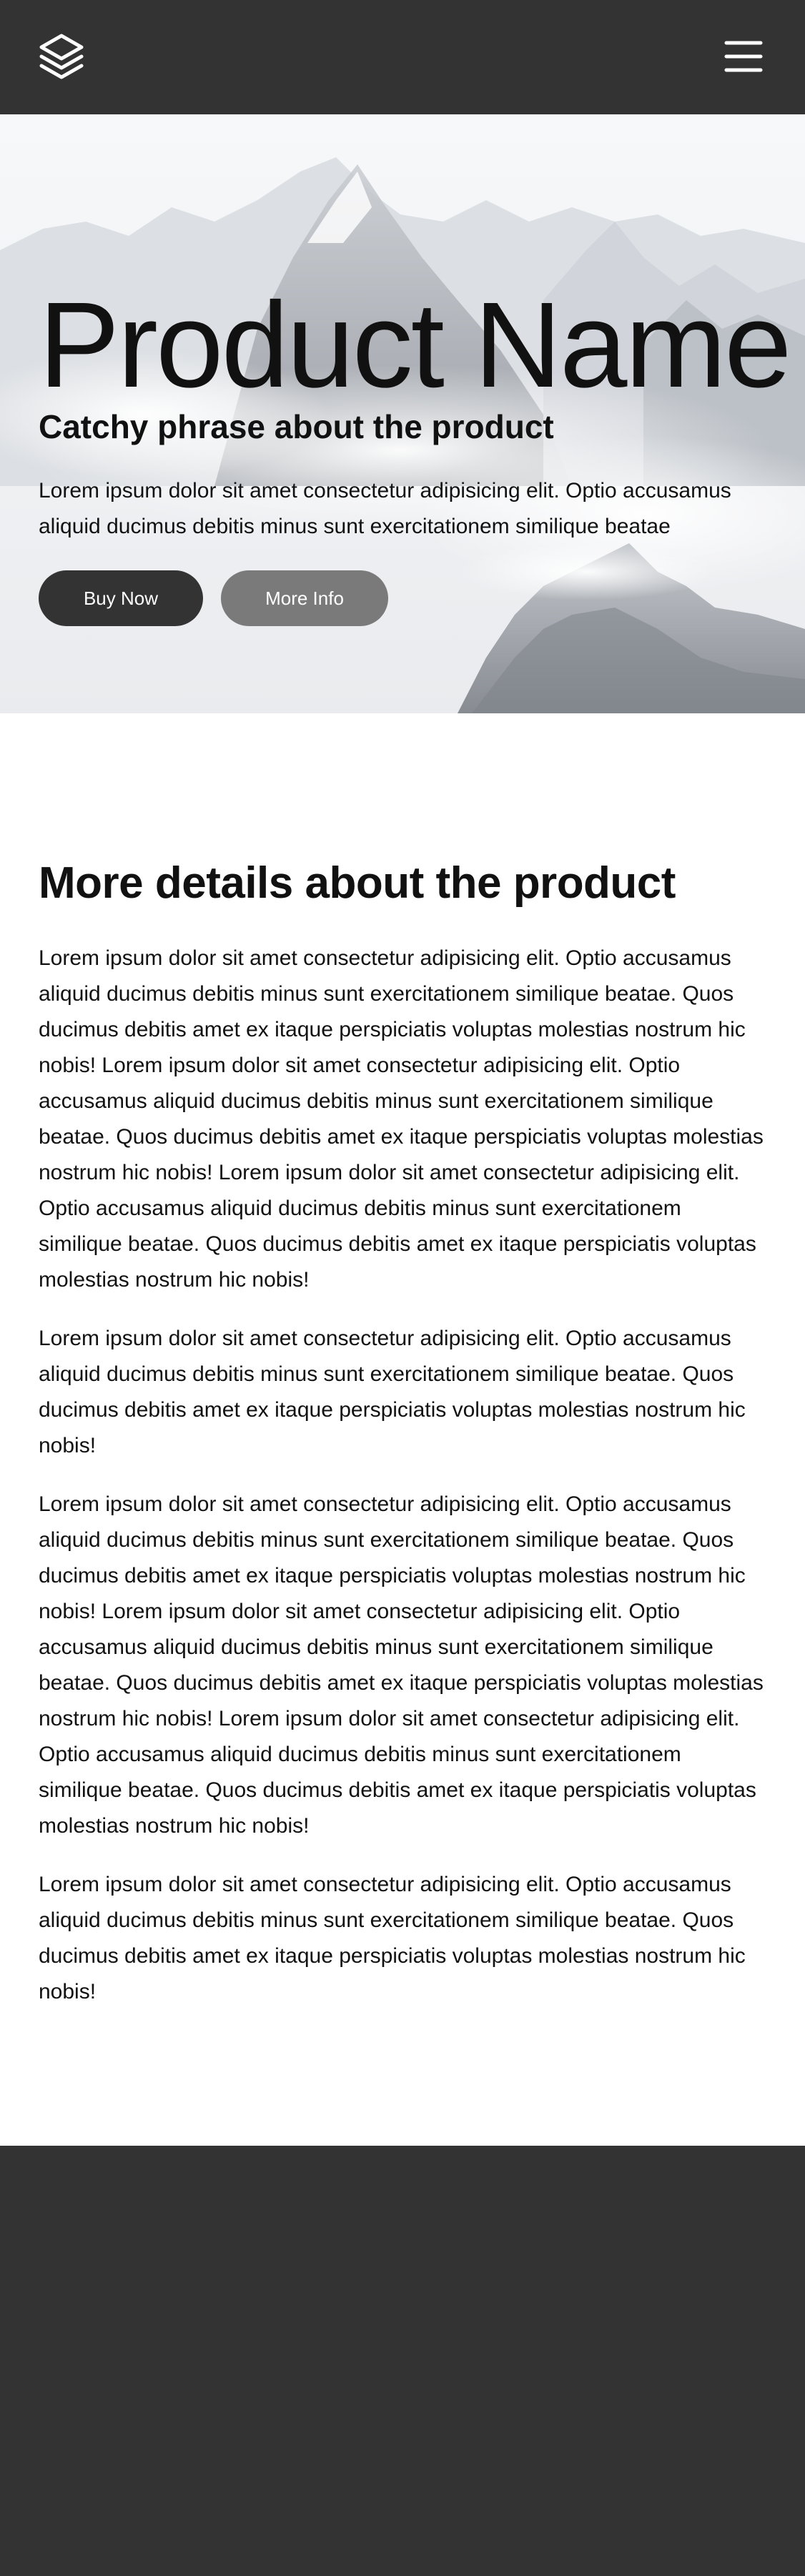 This screenshot has width=805, height=2576. Describe the element at coordinates (416, 345) in the screenshot. I see `product-title: Product Name` at that location.